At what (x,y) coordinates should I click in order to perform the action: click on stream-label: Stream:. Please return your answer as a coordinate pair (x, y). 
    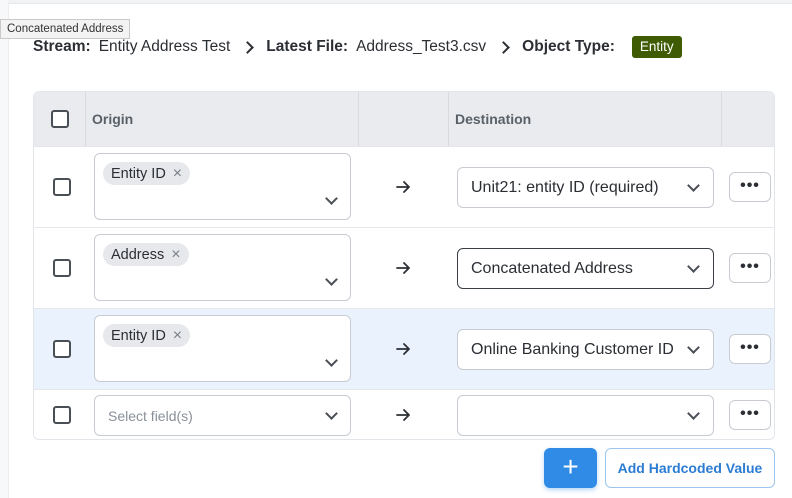
    Looking at the image, I should click on (62, 46).